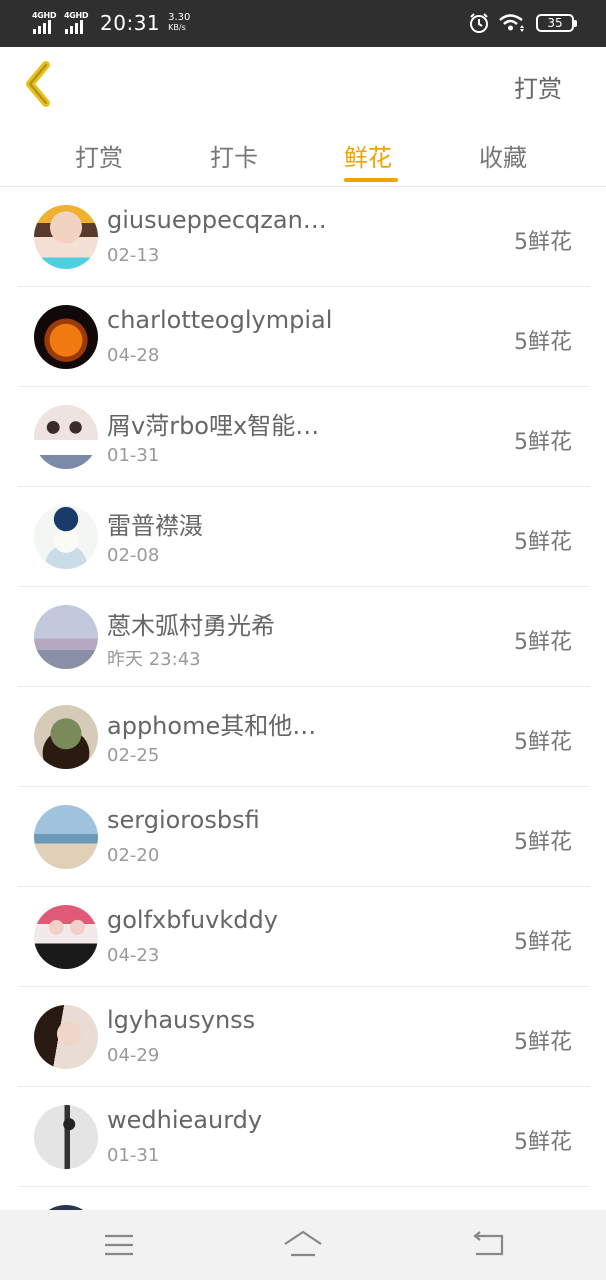 Image resolution: width=606 pixels, height=1280 pixels. Describe the element at coordinates (99, 155) in the screenshot. I see `tab-reward: 打赏` at that location.